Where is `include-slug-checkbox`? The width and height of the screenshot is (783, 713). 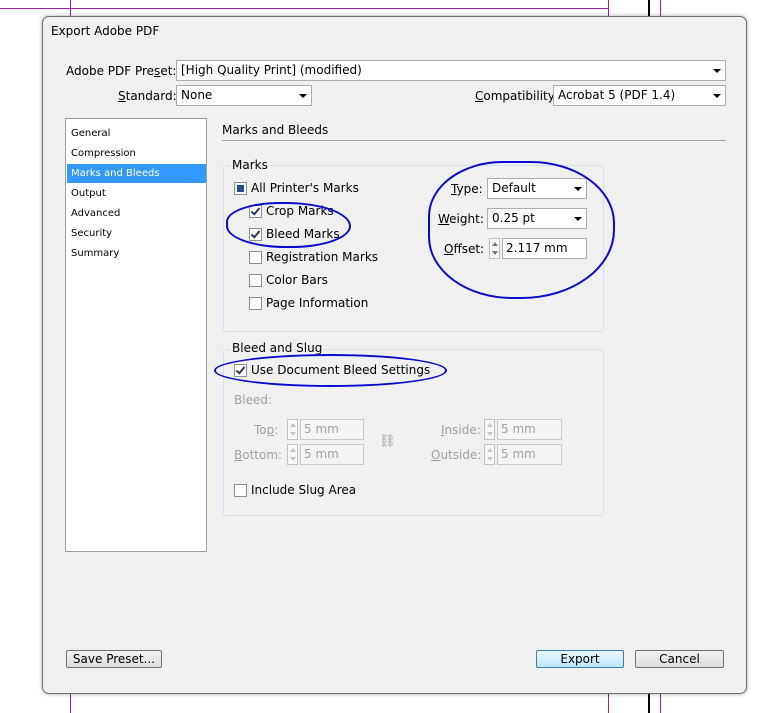 include-slug-checkbox is located at coordinates (240, 490).